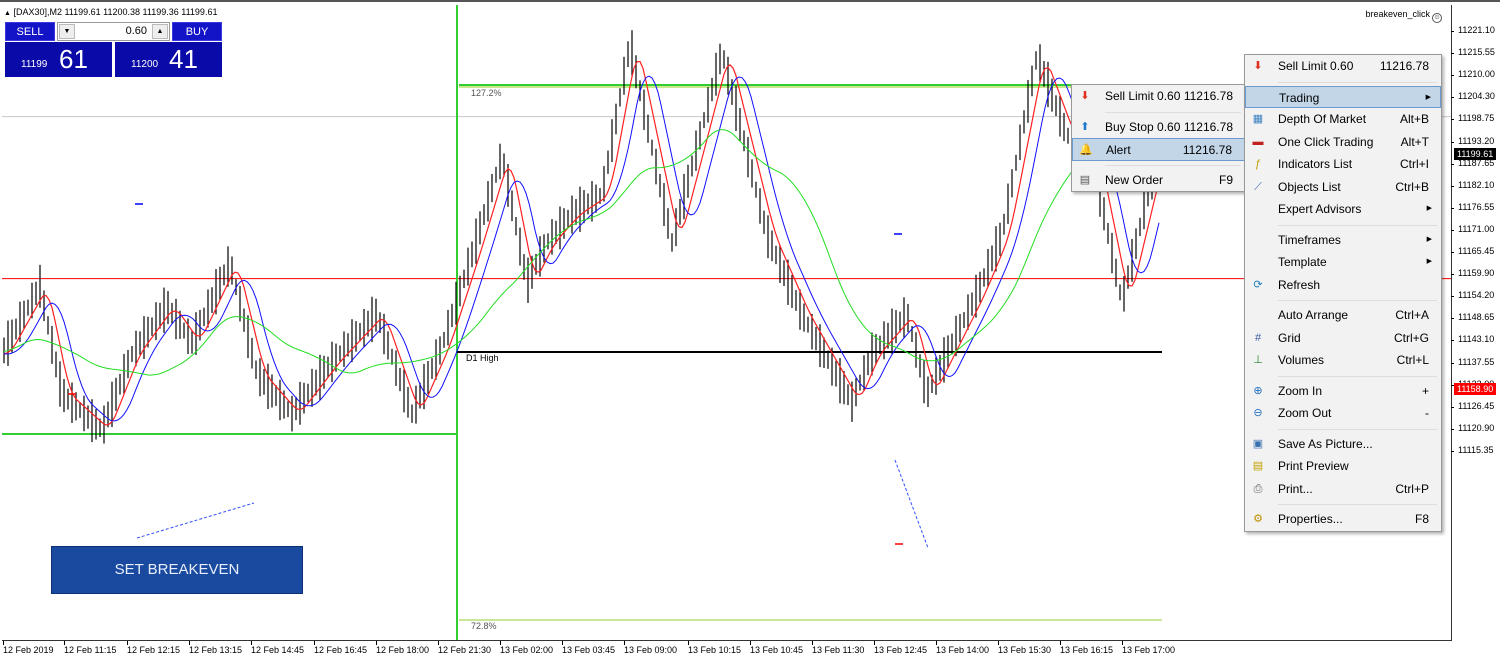 The width and height of the screenshot is (1500, 661). I want to click on menu-item-properties: ⚙ Properties... F8, so click(1343, 519).